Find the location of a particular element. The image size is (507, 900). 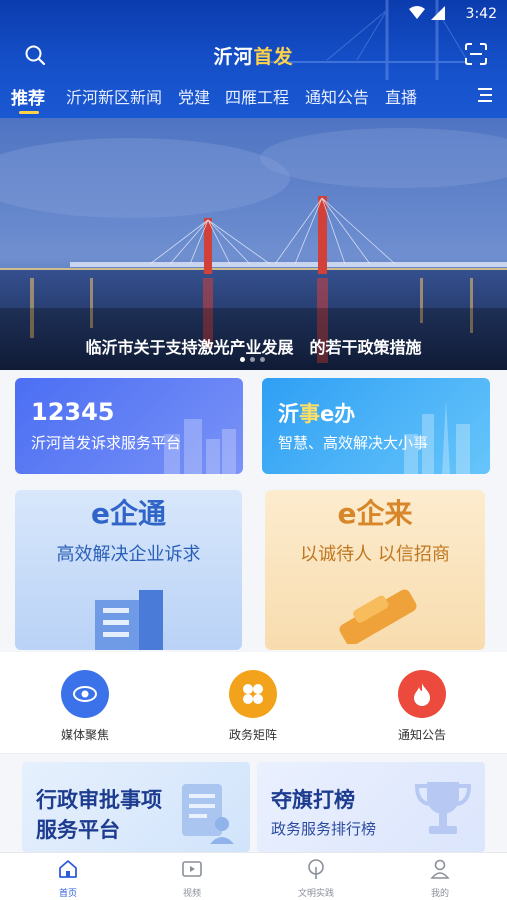

handshake-icon is located at coordinates (378, 616).